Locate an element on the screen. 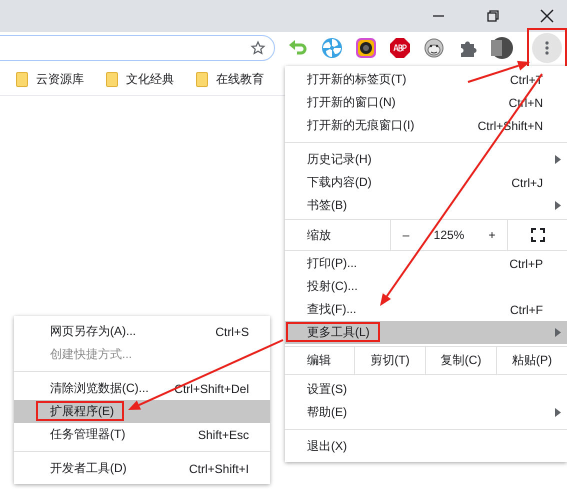 Image resolution: width=567 pixels, height=496 pixels. zoom-out-button: – is located at coordinates (406, 235).